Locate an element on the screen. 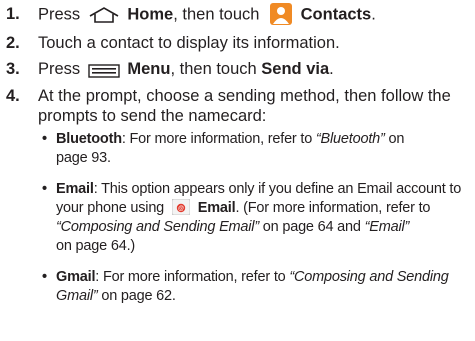 Image resolution: width=475 pixels, height=341 pixels. composing-email-link: “Composing and Sending Email” is located at coordinates (157, 227).